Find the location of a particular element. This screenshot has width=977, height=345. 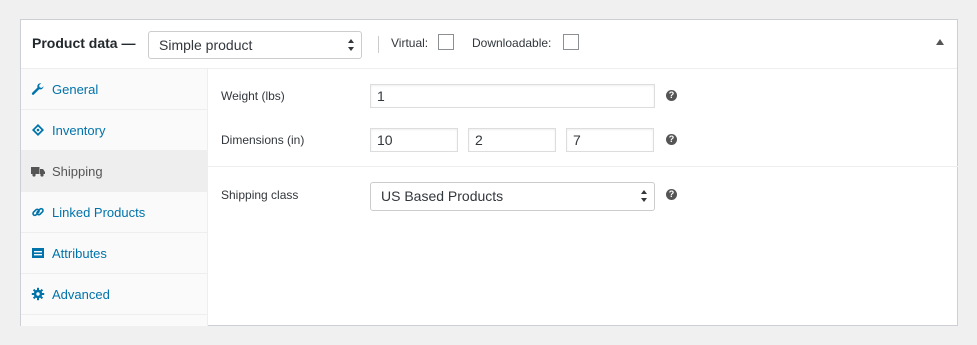

section-divider is located at coordinates (583, 166).